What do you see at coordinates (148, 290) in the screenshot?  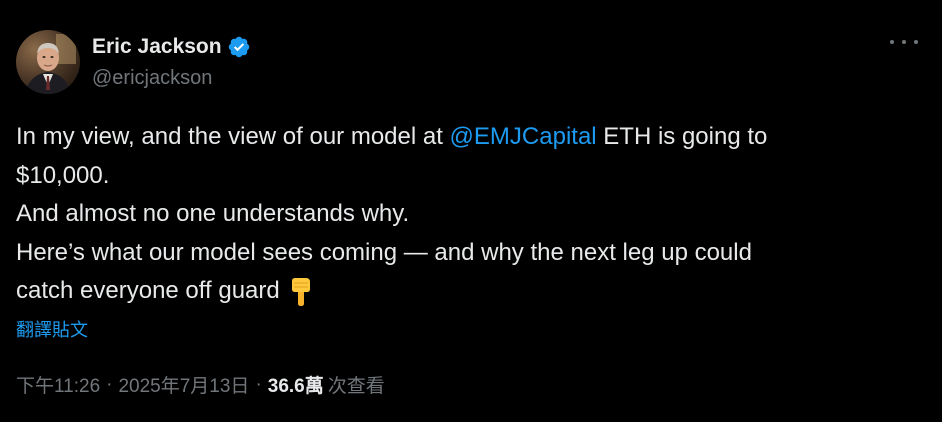 I see `text-segment: catch everyone off guard` at bounding box center [148, 290].